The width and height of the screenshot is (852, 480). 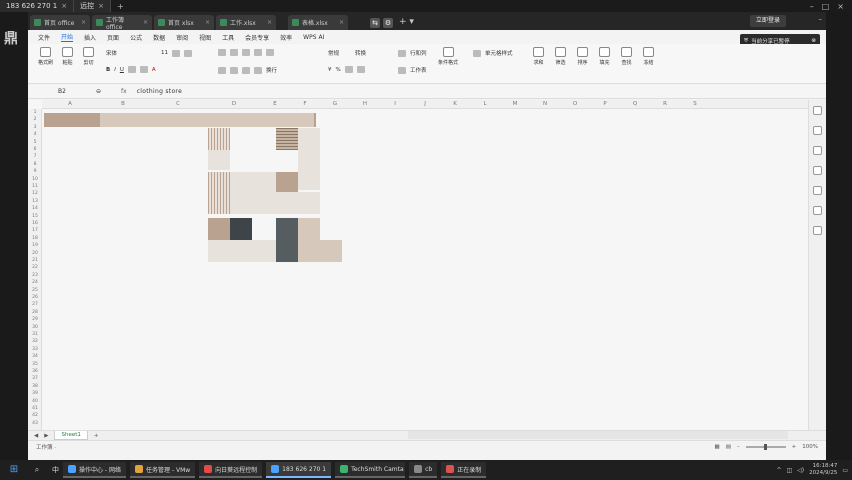 What do you see at coordinates (44, 37) in the screenshot?
I see `menu-item: 文件` at bounding box center [44, 37].